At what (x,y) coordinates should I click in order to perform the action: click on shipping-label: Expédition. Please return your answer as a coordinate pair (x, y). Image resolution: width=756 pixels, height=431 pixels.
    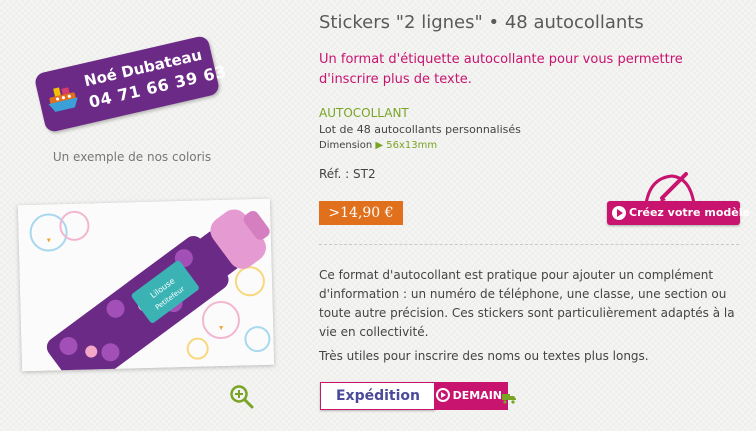
    Looking at the image, I should click on (377, 396).